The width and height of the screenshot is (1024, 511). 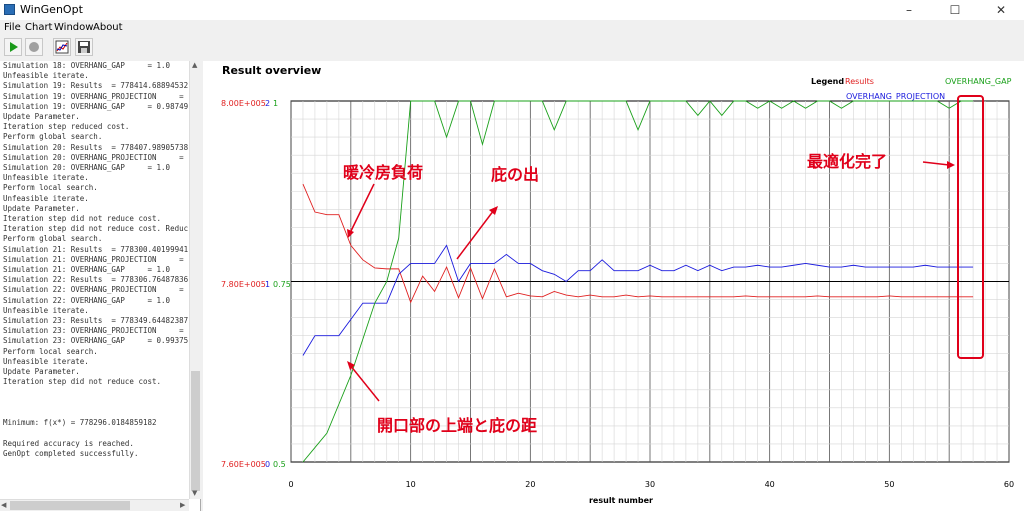 I want to click on x-tick-label: 40, so click(x=770, y=484).